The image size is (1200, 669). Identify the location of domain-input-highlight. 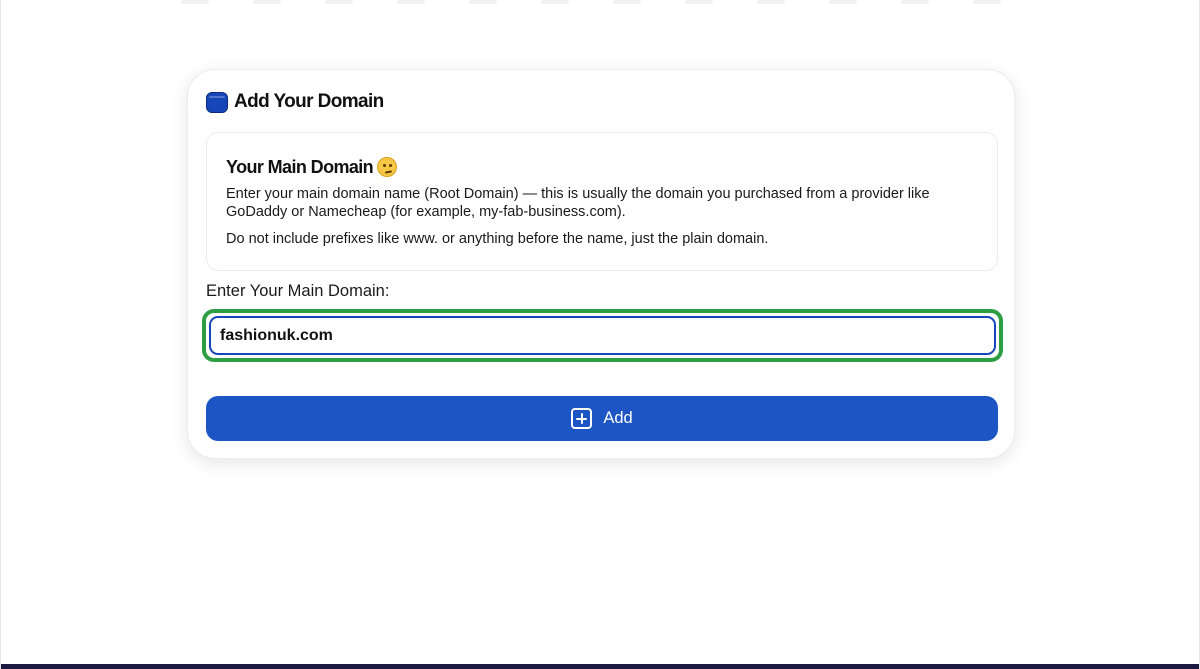
(602, 335).